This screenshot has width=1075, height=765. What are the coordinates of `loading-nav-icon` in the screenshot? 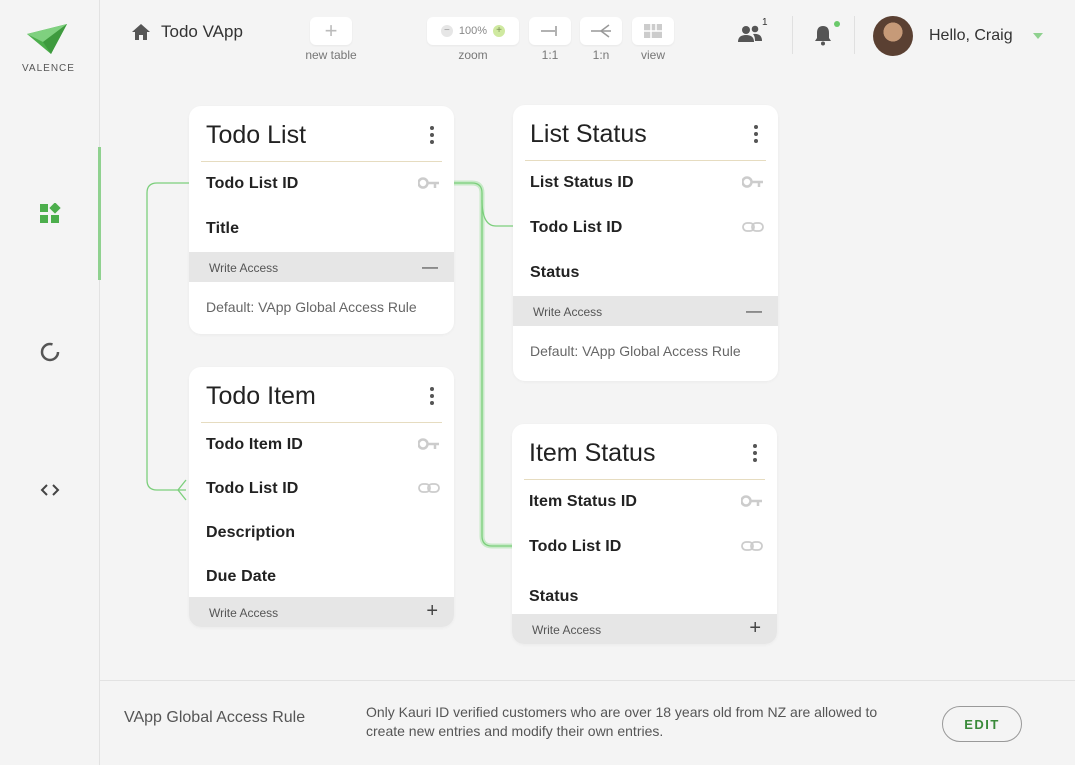 It's located at (50, 352).